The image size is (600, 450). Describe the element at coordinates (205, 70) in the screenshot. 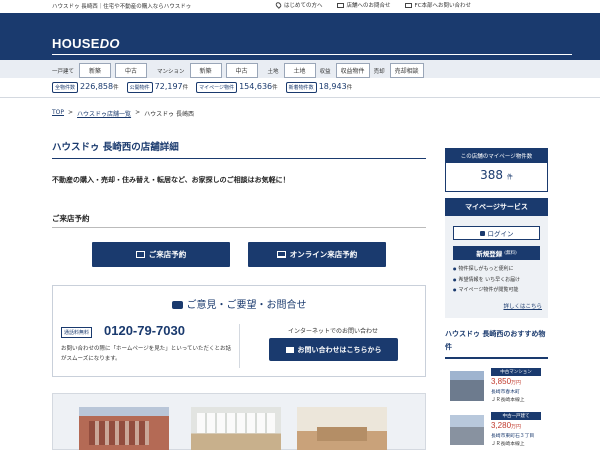

I see `cat-mansion-new: 新築` at that location.